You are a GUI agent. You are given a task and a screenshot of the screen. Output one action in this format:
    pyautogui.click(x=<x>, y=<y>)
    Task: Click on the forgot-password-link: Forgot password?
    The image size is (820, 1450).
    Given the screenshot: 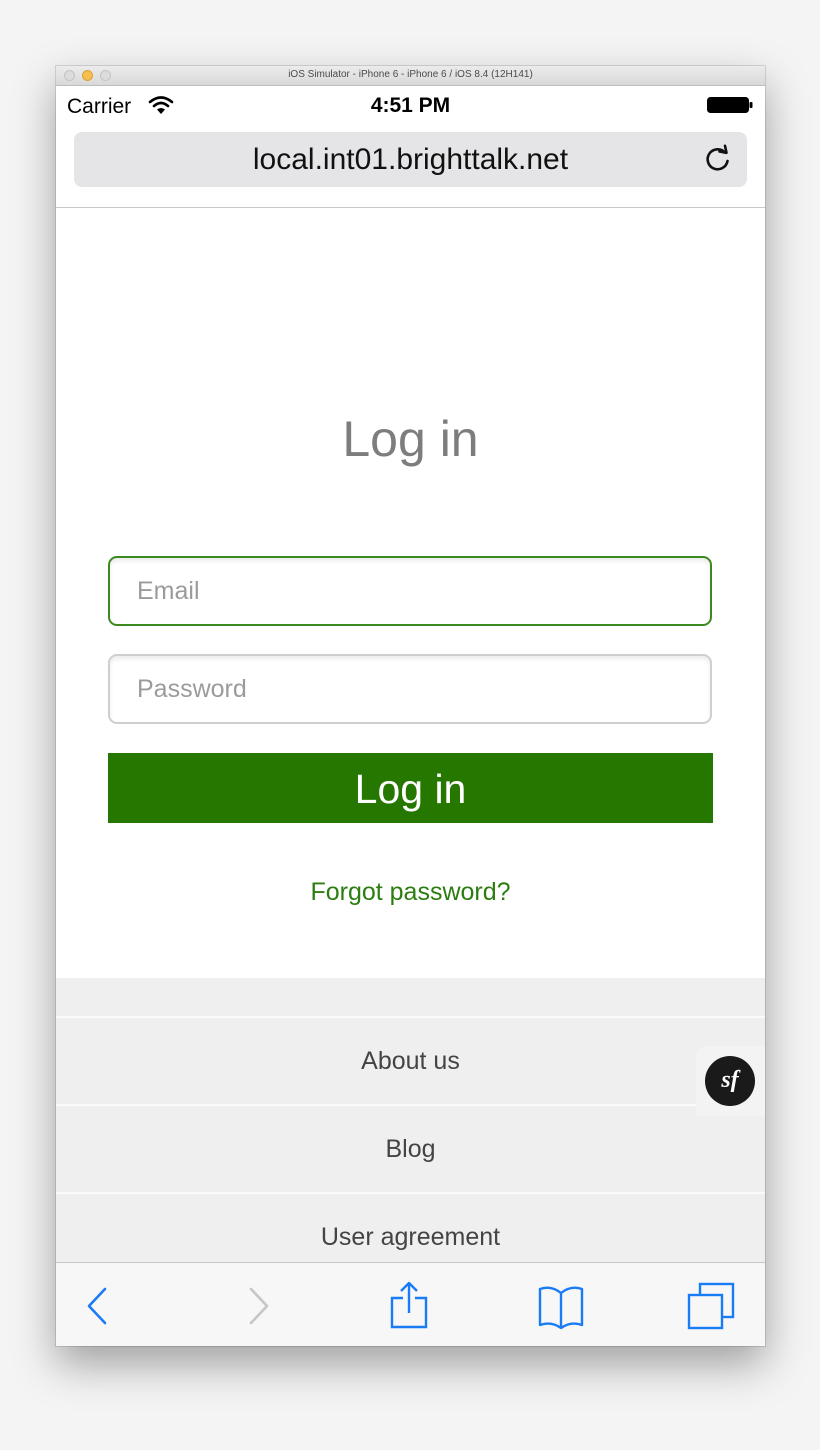 What is the action you would take?
    pyautogui.click(x=410, y=892)
    